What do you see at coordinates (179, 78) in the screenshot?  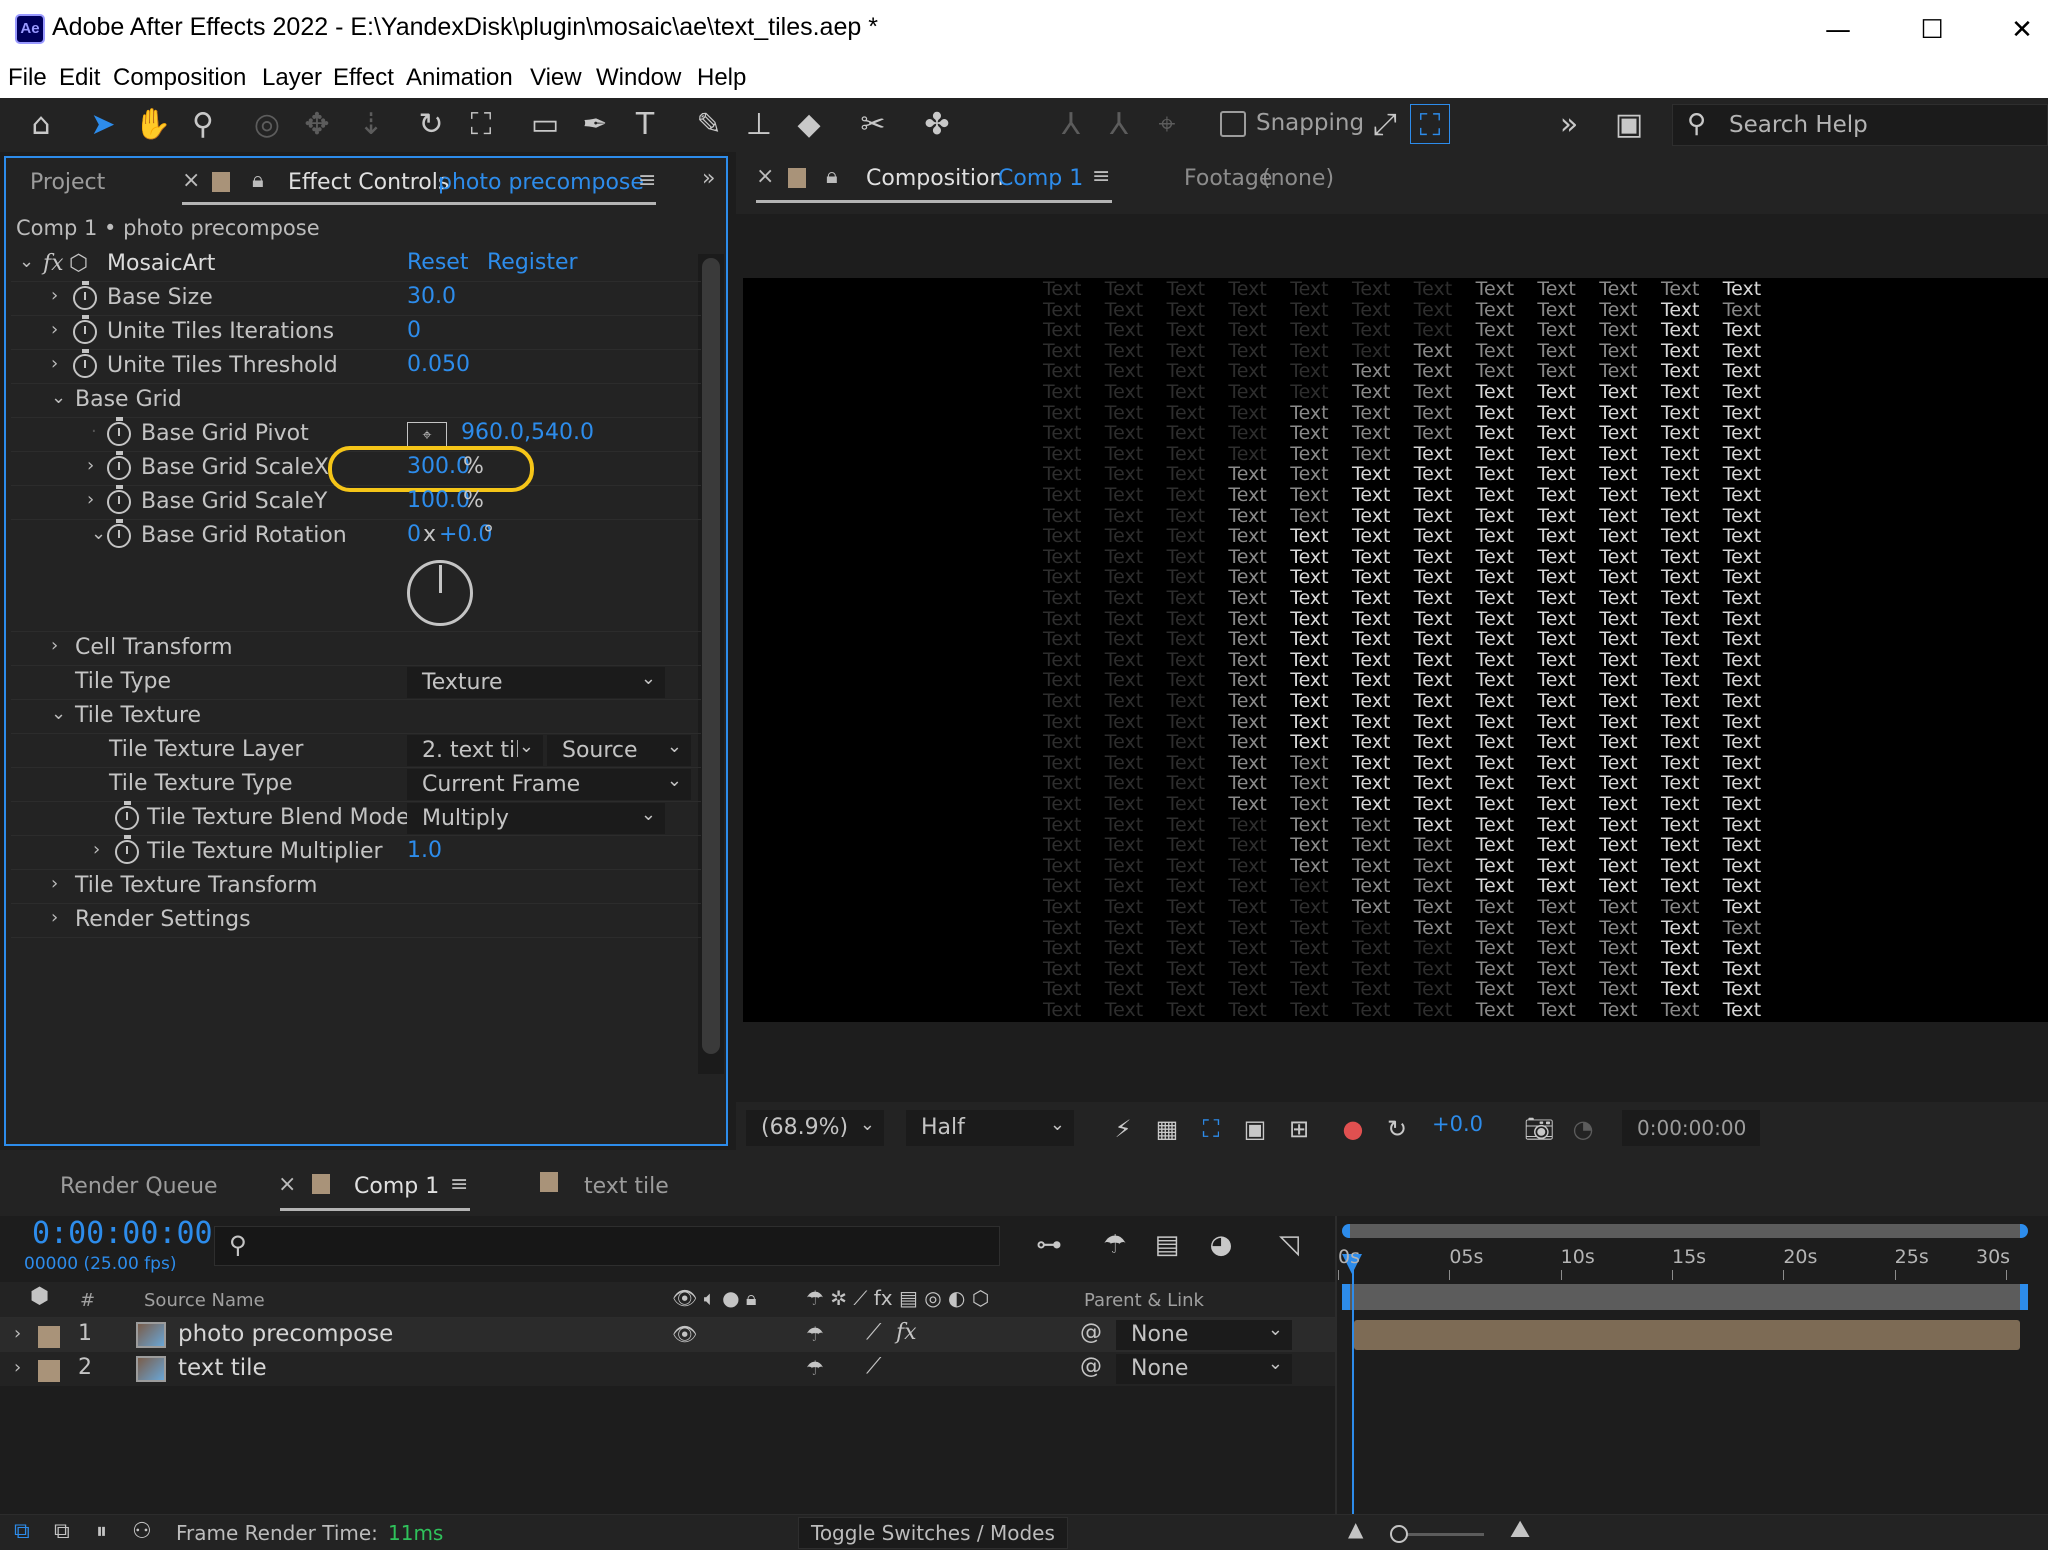 I see `menu-composition: Composition` at bounding box center [179, 78].